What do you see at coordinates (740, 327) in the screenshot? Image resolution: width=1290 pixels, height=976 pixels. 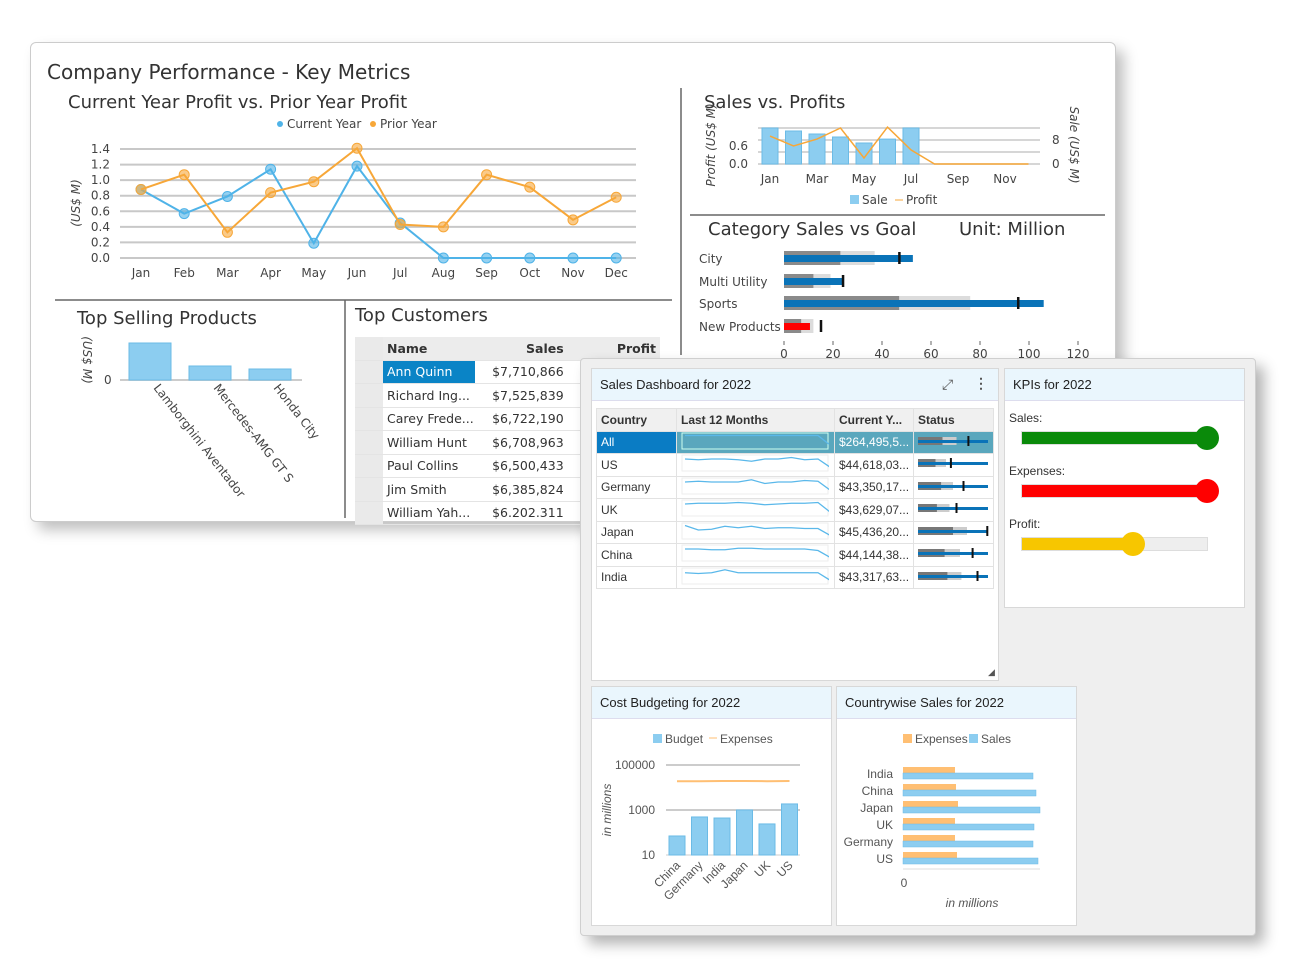 I see `category-label: New Products` at bounding box center [740, 327].